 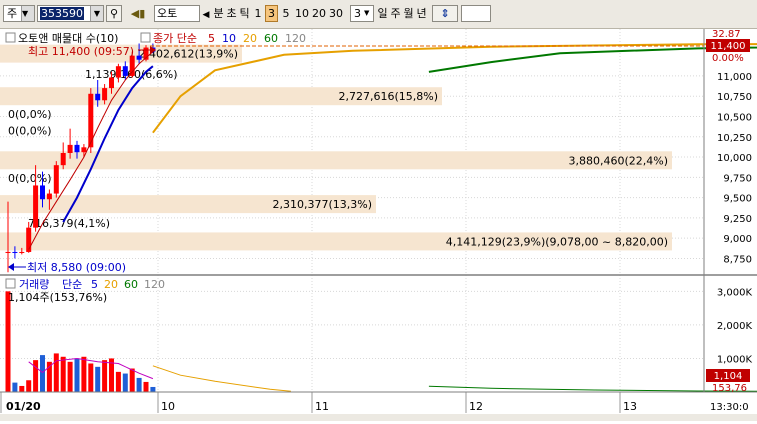 What do you see at coordinates (244, 13) in the screenshot?
I see `unit-tick-button: 틱` at bounding box center [244, 13].